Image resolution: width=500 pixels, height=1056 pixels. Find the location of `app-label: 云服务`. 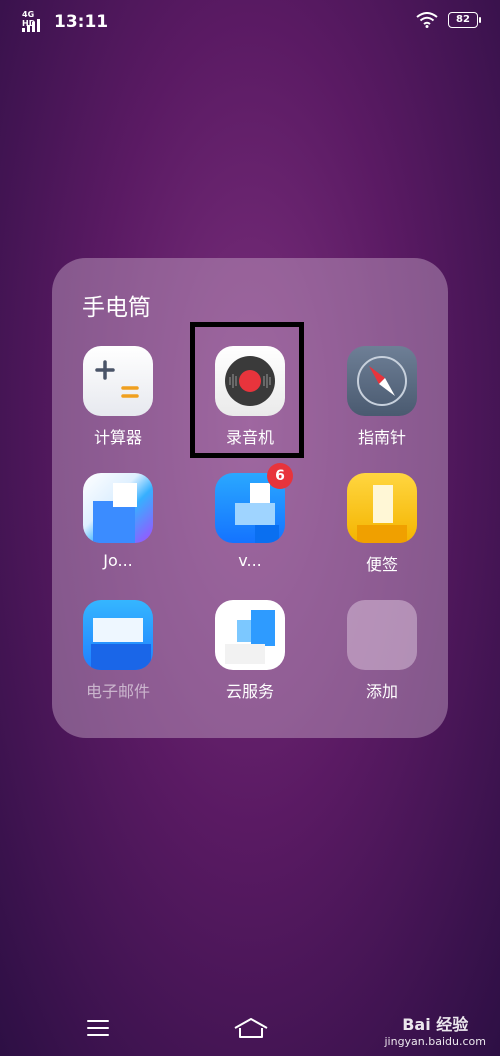

app-label: 云服务 is located at coordinates (249, 691).